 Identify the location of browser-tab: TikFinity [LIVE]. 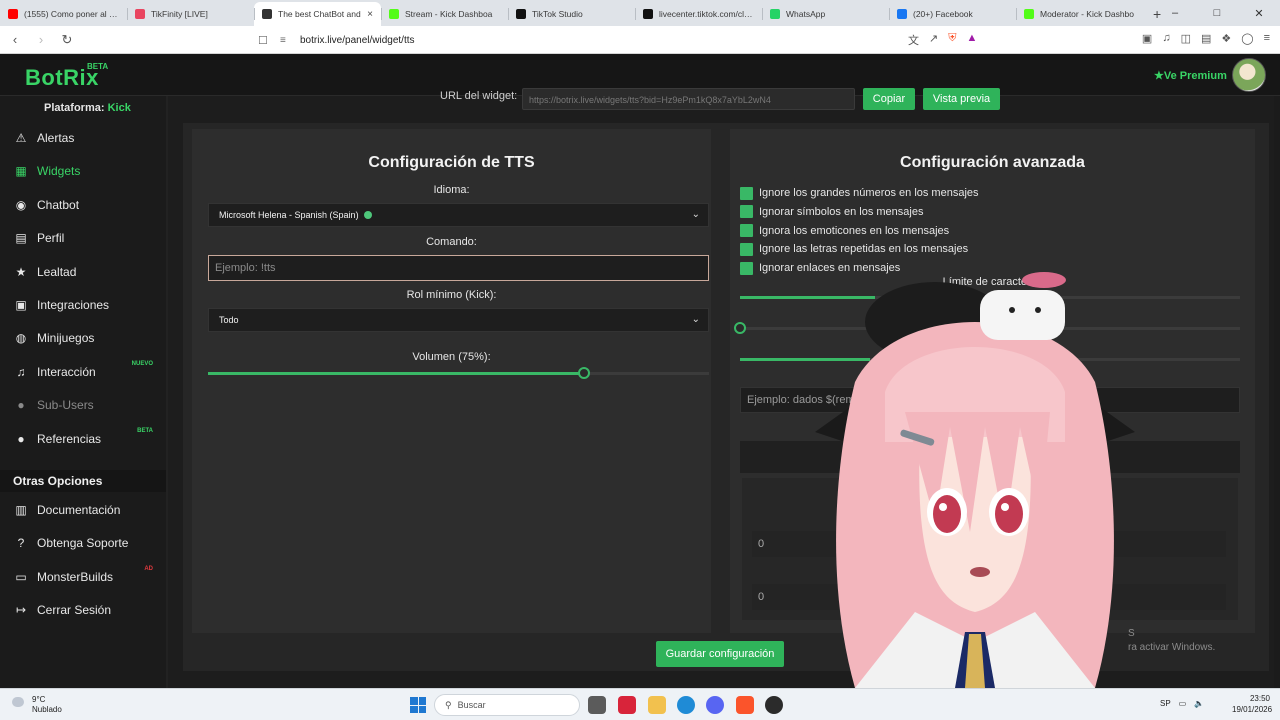
(190, 14).